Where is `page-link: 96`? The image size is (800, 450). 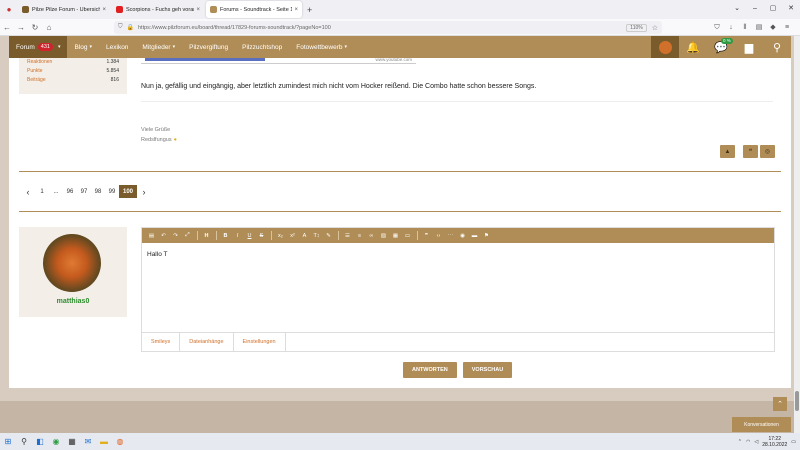 page-link: 96 is located at coordinates (70, 191).